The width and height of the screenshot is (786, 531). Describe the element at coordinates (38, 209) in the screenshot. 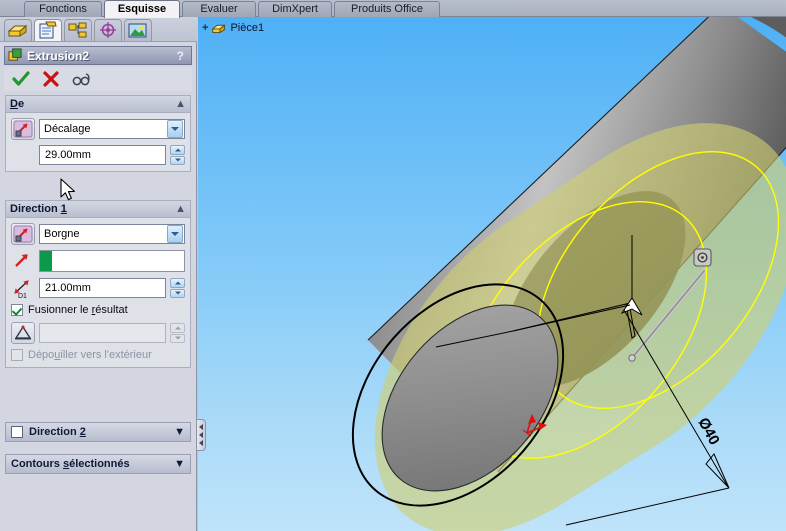

I see `group-direction1-title: Direction 1` at that location.